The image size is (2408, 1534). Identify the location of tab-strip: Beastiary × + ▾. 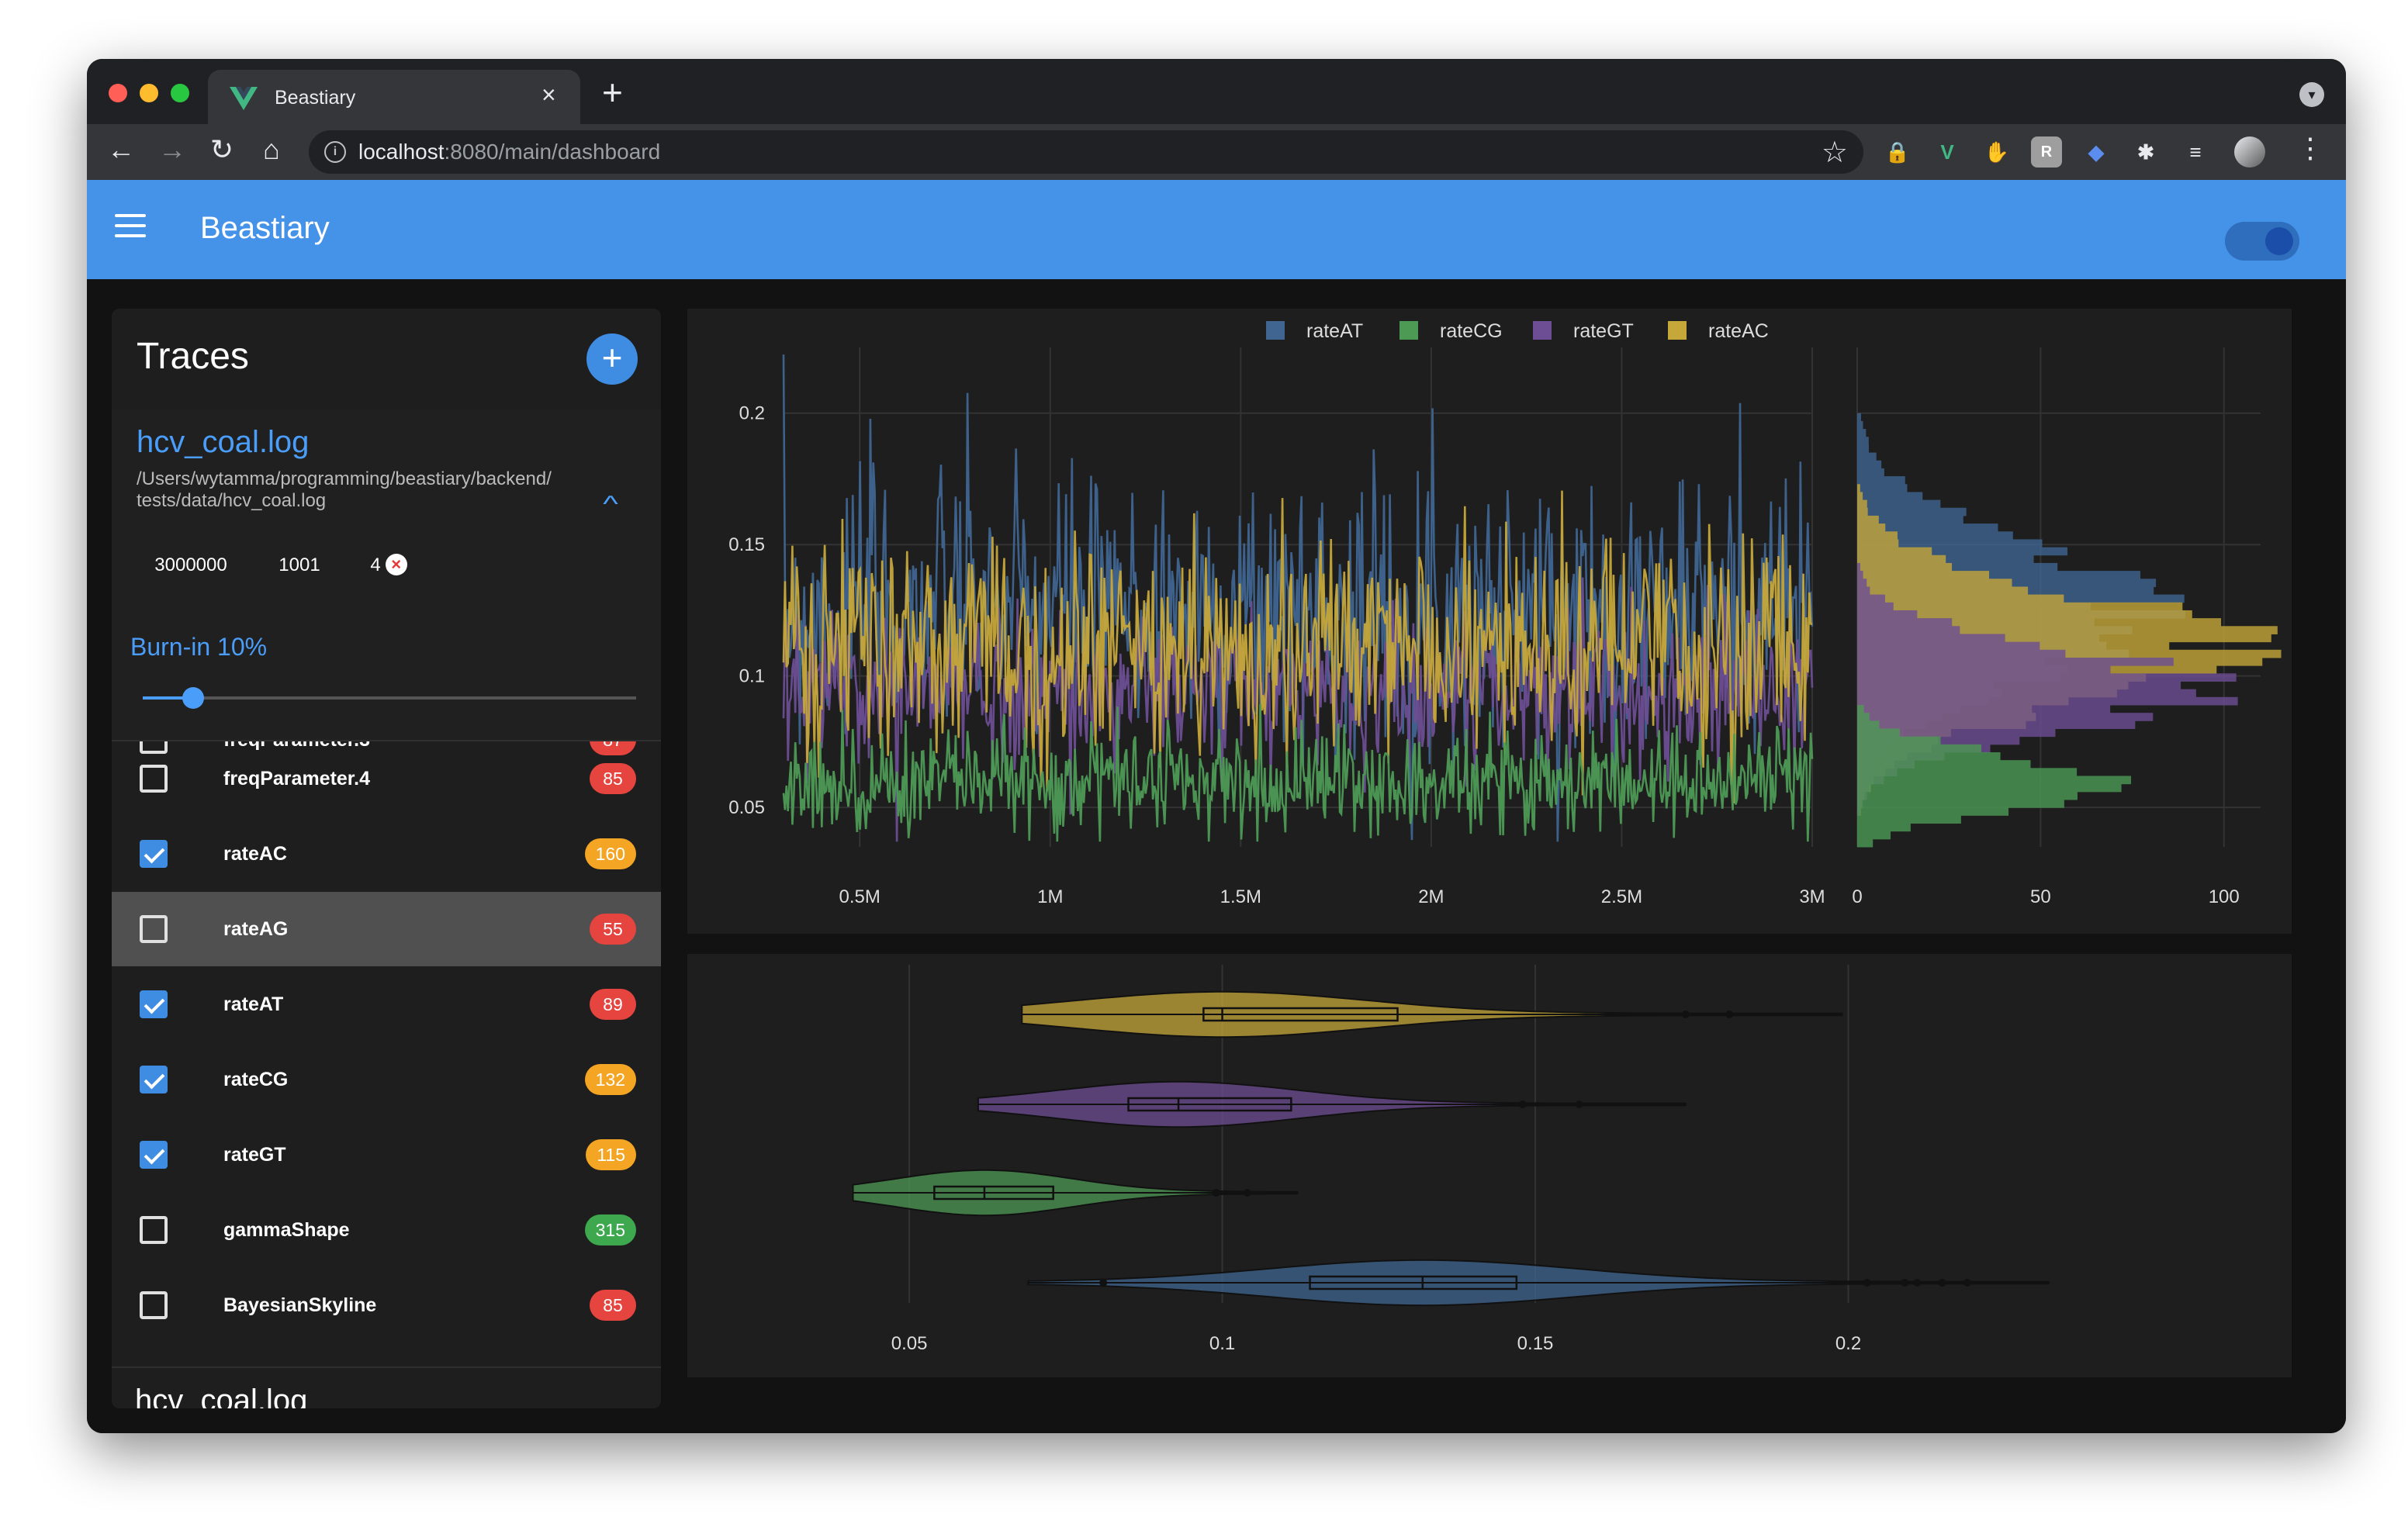
(1216, 91).